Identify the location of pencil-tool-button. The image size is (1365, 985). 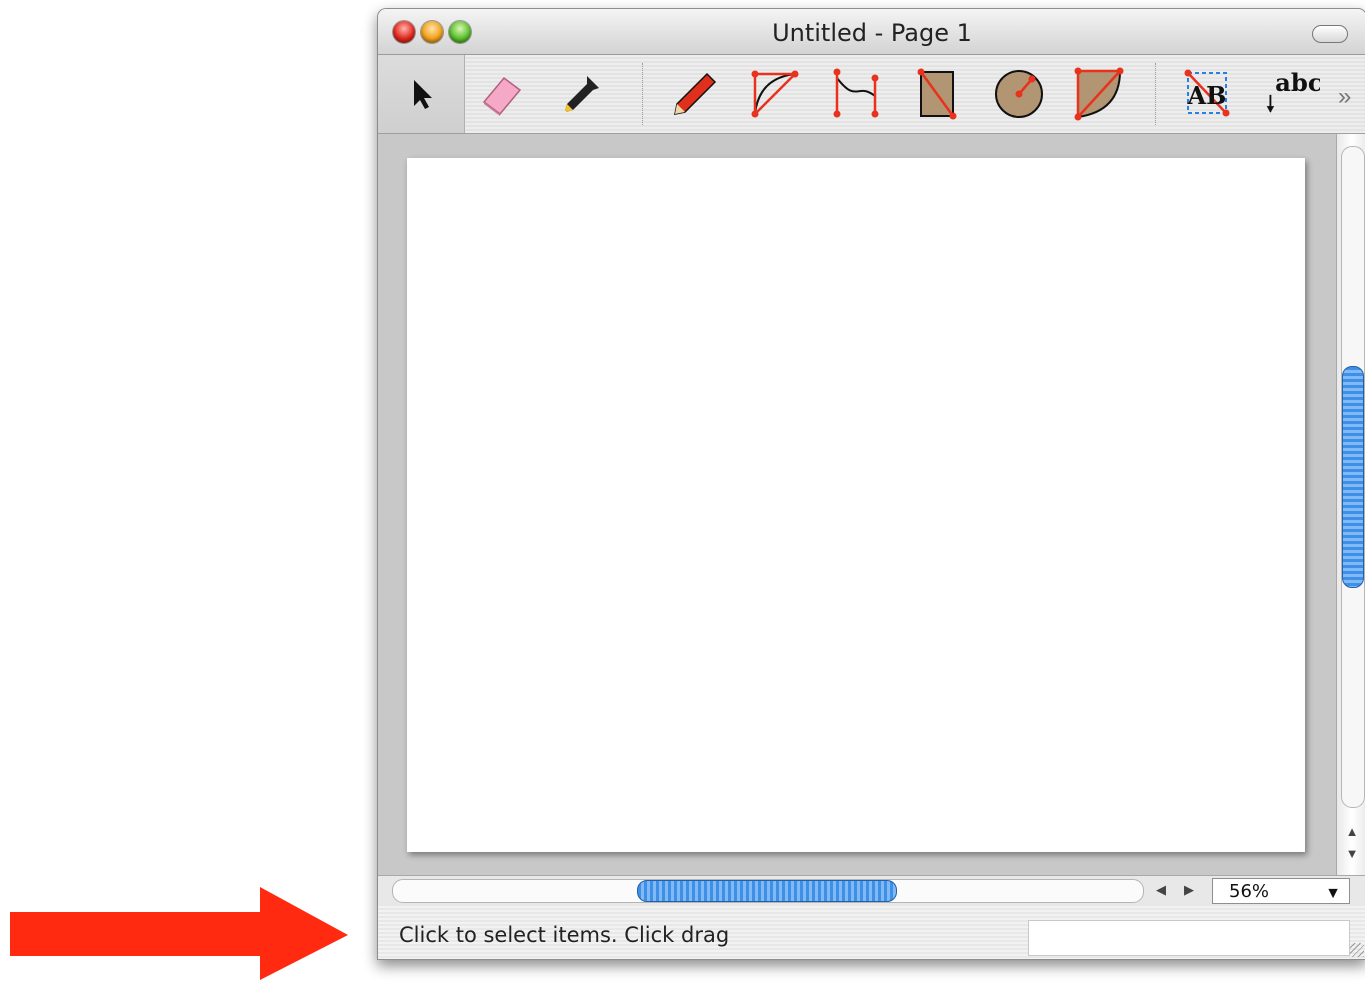
(695, 94).